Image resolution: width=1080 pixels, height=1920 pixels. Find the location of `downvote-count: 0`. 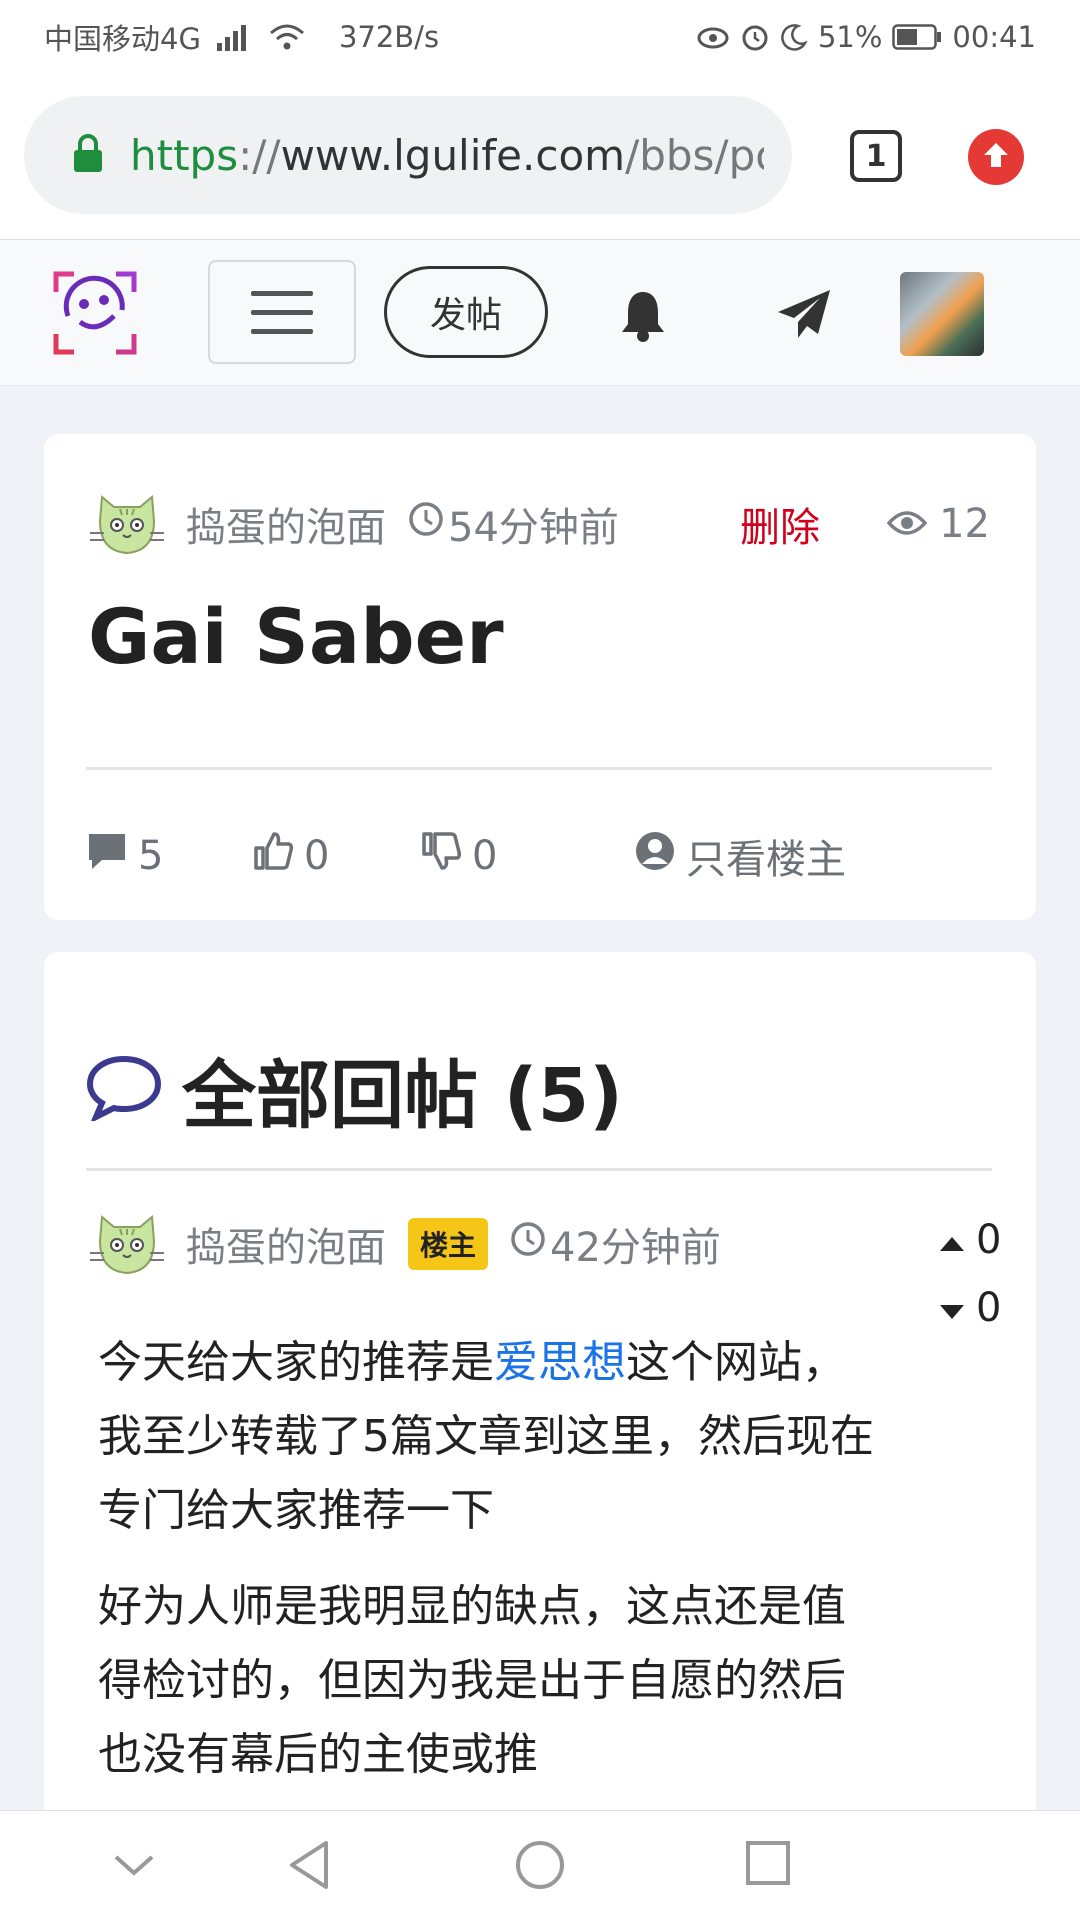

downvote-count: 0 is located at coordinates (989, 1308).